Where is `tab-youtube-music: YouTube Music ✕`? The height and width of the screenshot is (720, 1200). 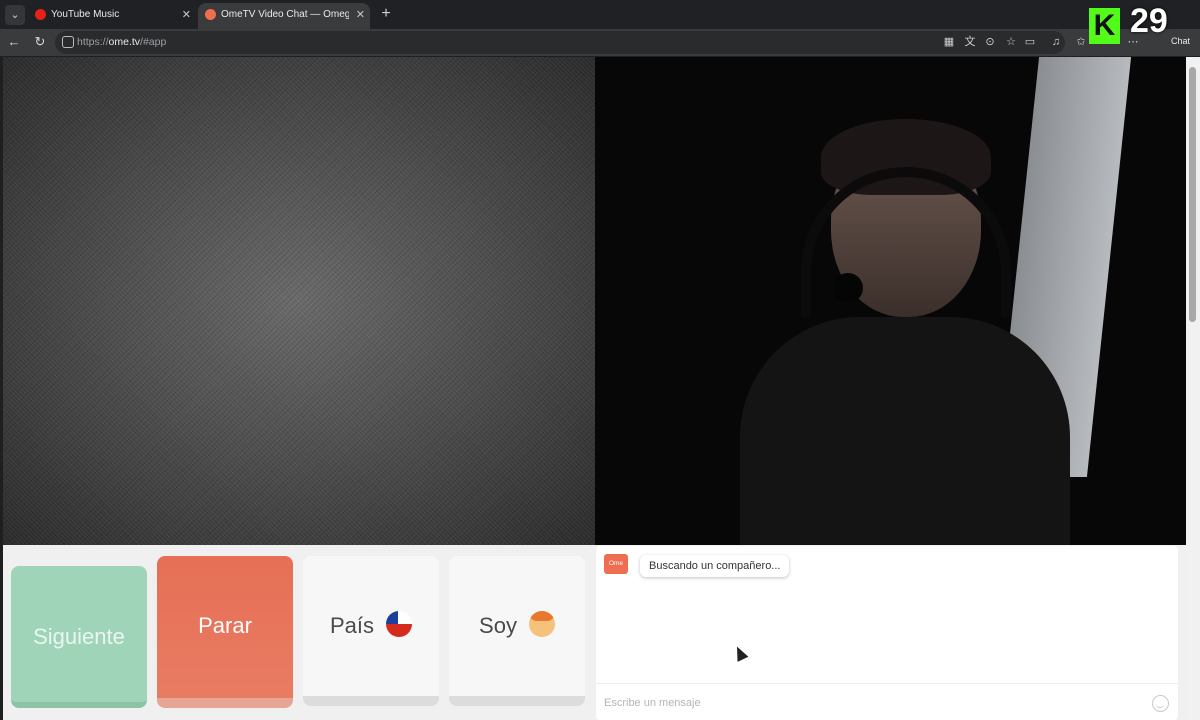
tab-youtube-music: YouTube Music ✕ is located at coordinates (112, 16).